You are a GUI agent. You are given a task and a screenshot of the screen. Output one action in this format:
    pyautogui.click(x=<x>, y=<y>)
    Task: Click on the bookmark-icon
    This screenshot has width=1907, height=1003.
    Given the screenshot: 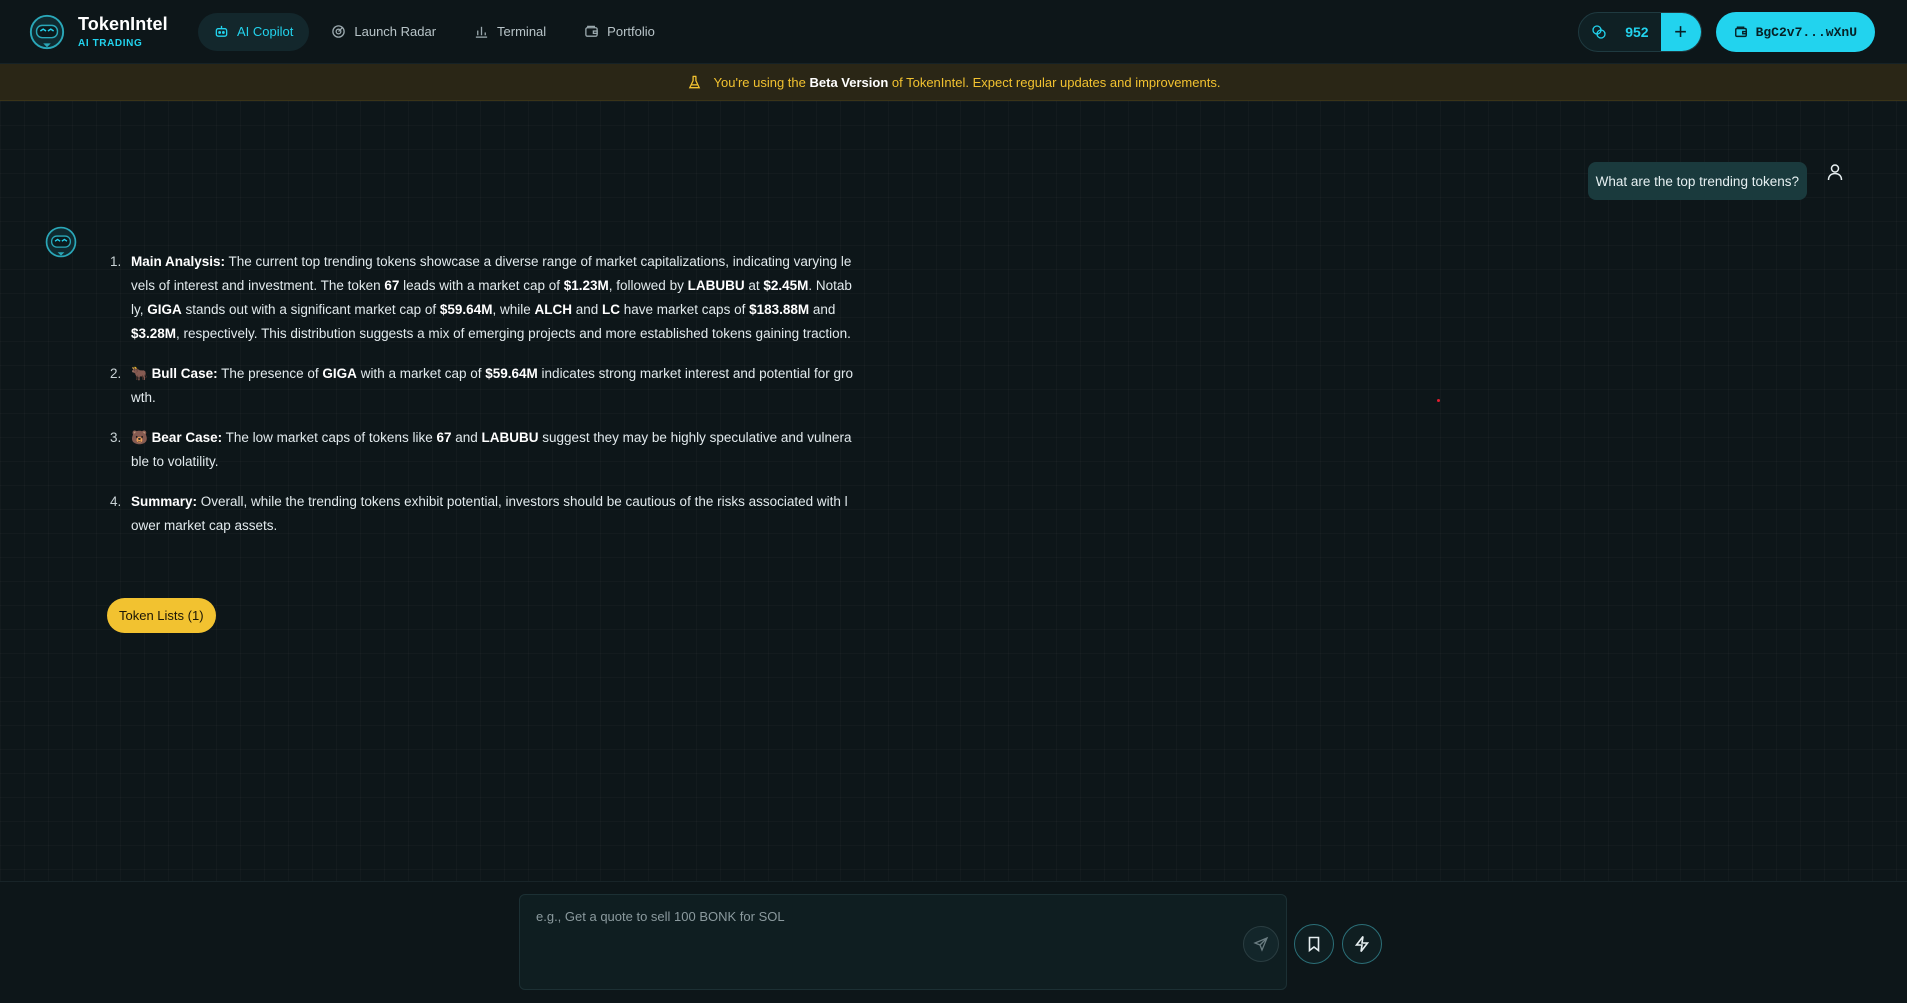 What is the action you would take?
    pyautogui.click(x=1314, y=944)
    